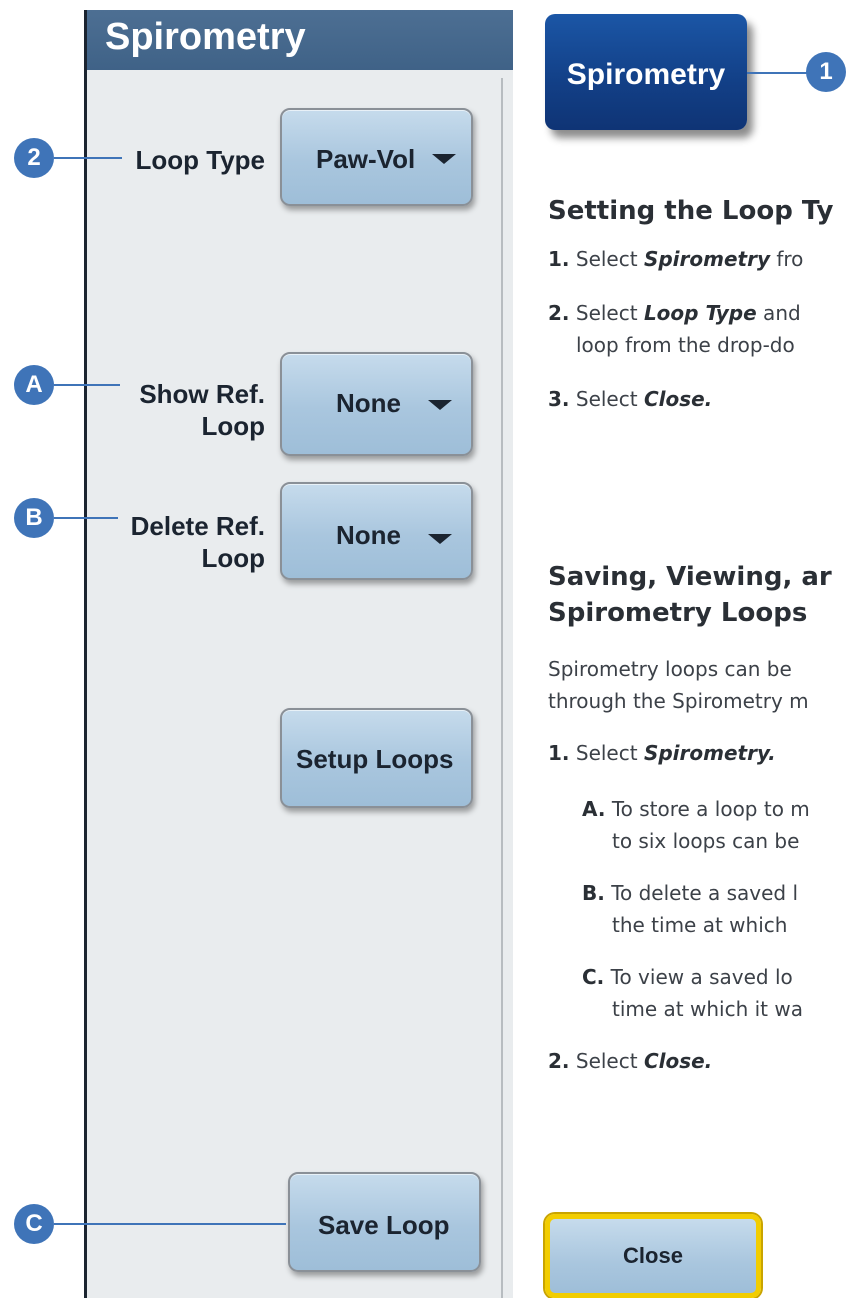 This screenshot has width=846, height=1298. I want to click on setup-loops-button: Setup Loops, so click(376, 758).